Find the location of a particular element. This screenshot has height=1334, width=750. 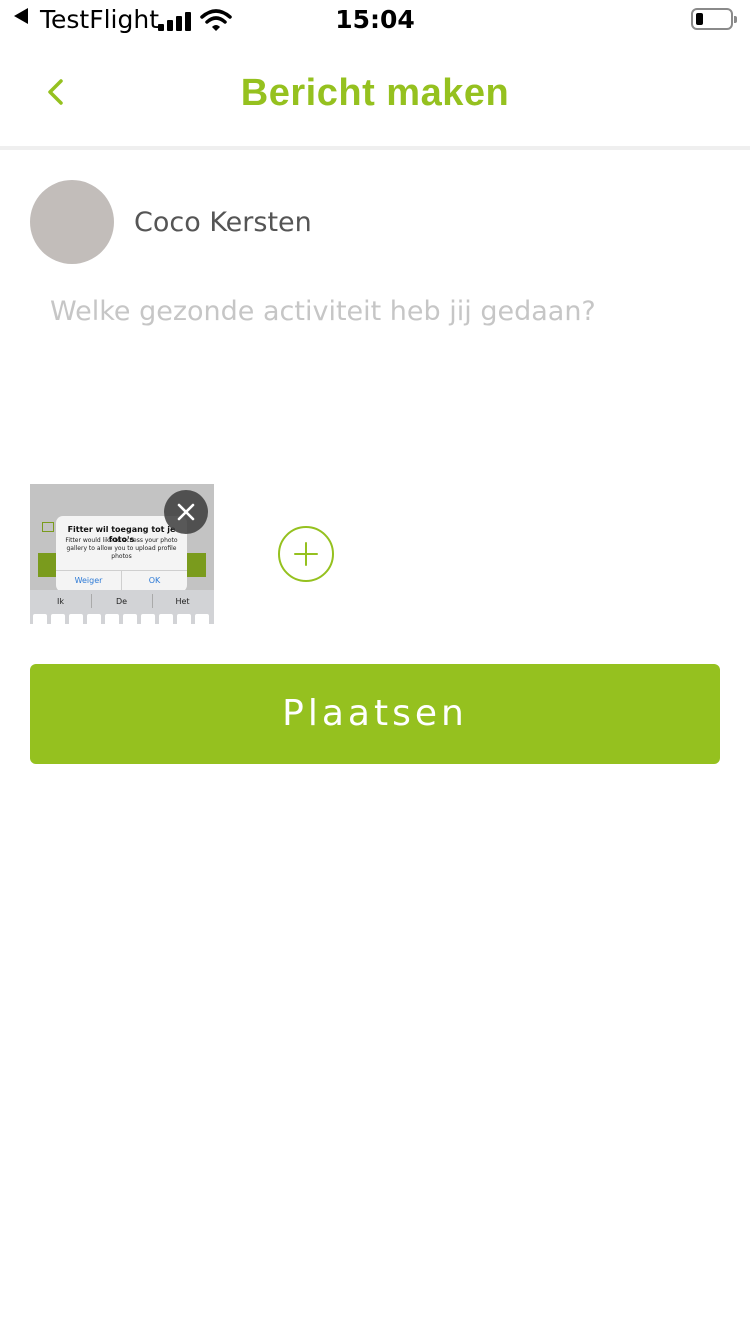

header-divider is located at coordinates (375, 148).